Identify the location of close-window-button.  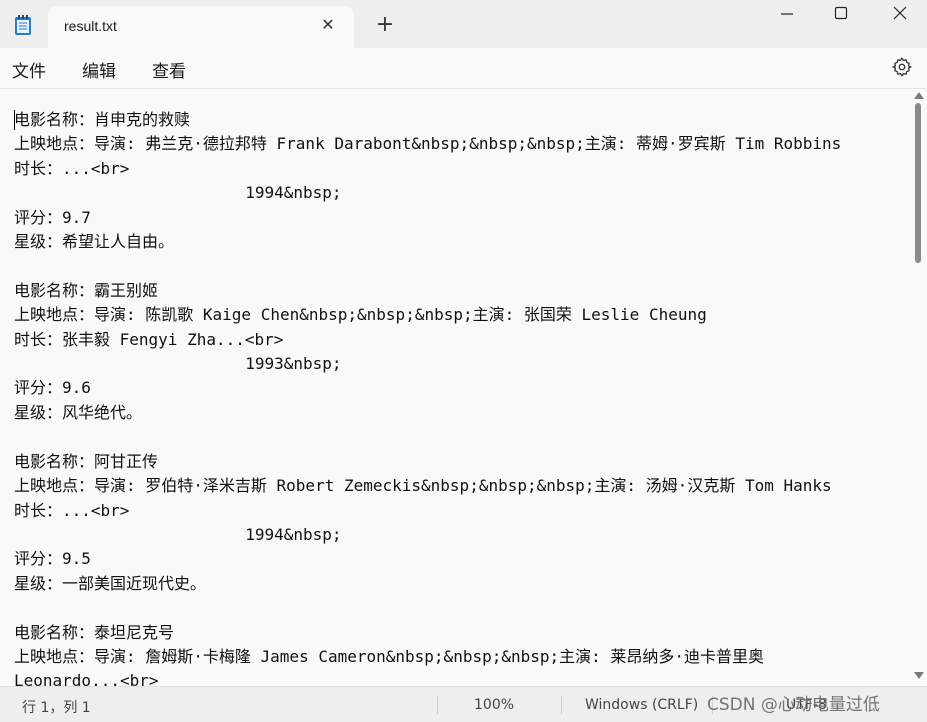
(900, 14).